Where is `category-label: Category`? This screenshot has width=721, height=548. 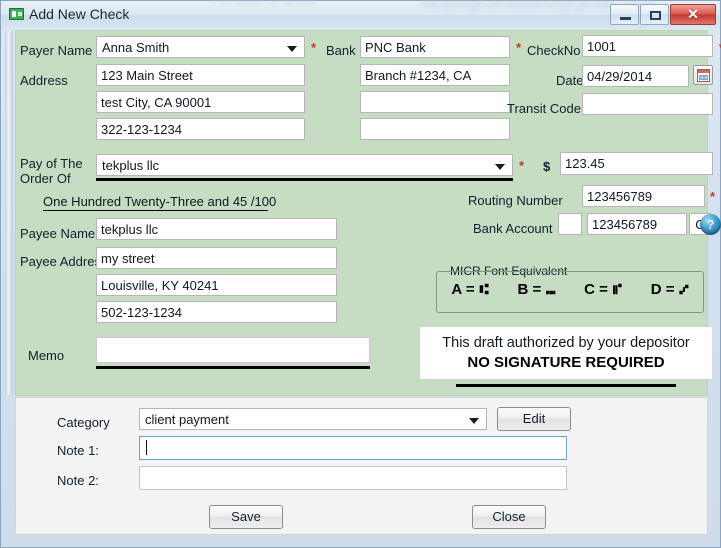
category-label: Category is located at coordinates (83, 422).